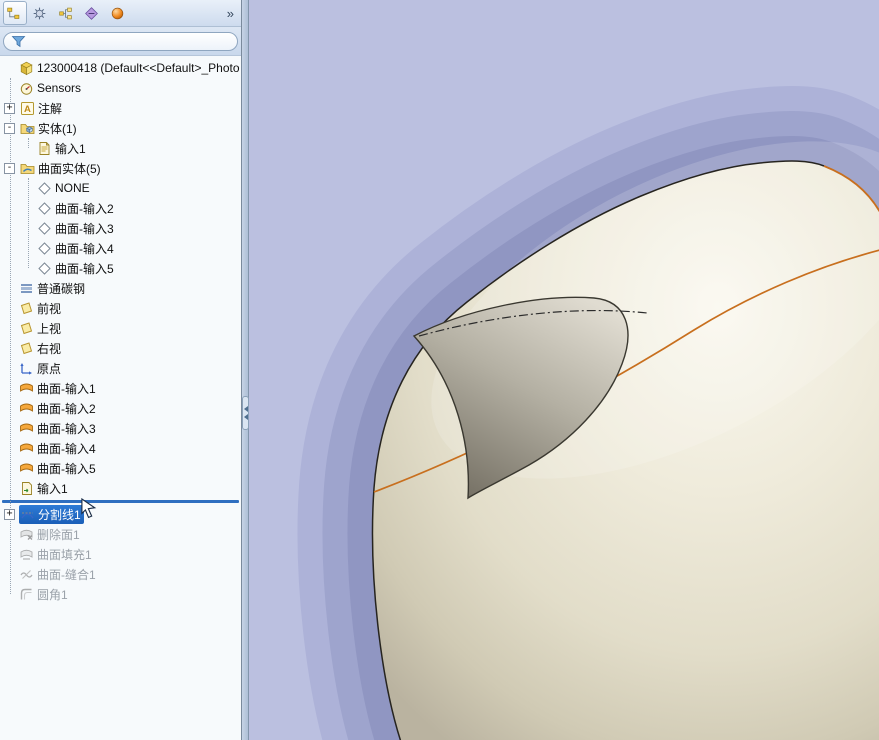 The width and height of the screenshot is (879, 740). What do you see at coordinates (26, 488) in the screenshot?
I see `imported-feature-icon` at bounding box center [26, 488].